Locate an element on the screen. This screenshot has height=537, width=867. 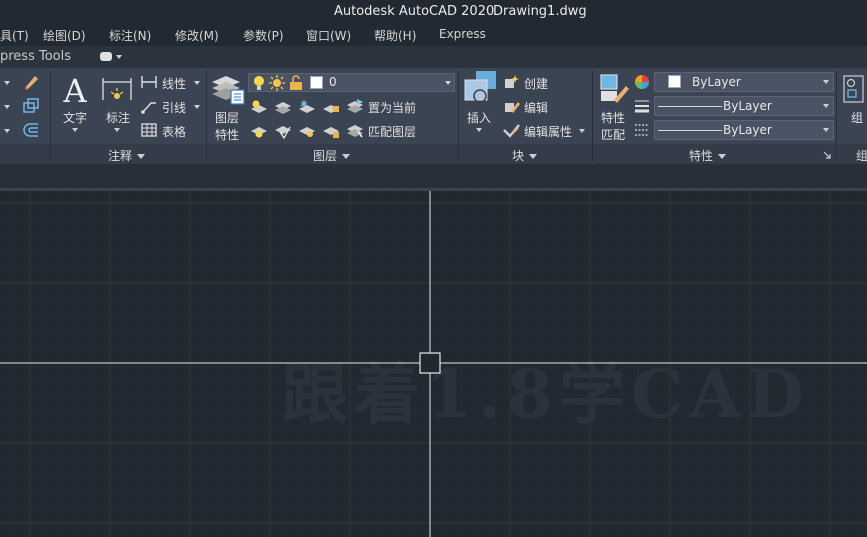
color-wheel-icon is located at coordinates (642, 82).